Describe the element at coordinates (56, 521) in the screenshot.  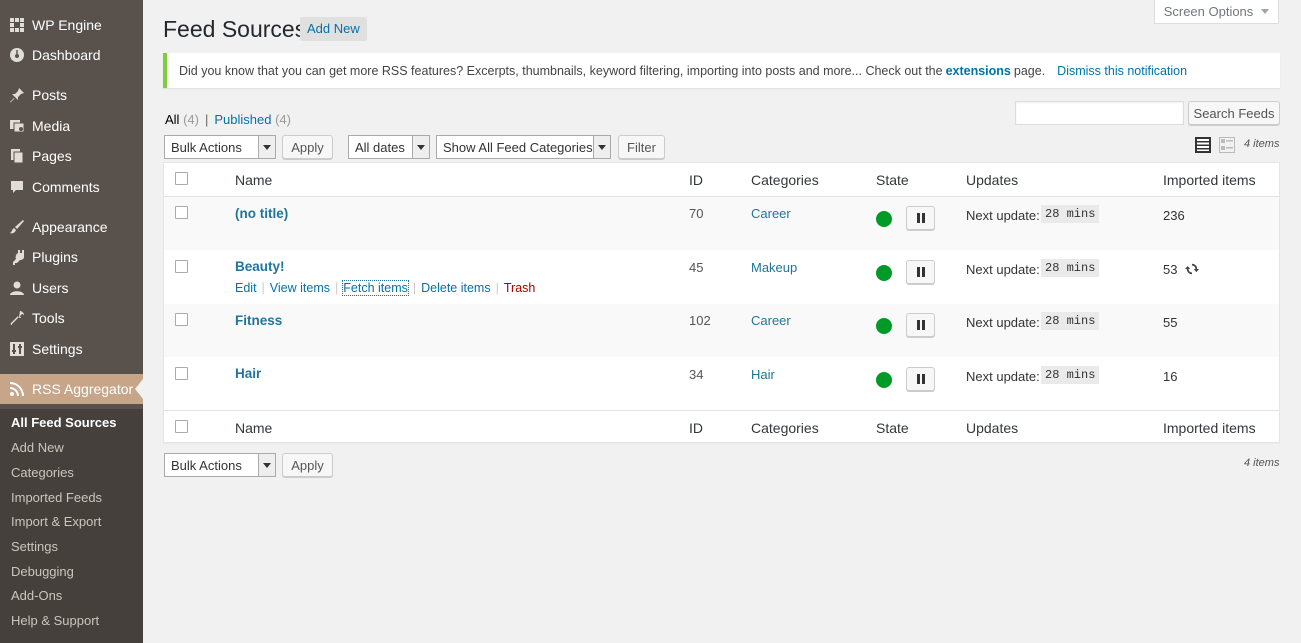
I see `submenu-import-export: Import & Export` at that location.